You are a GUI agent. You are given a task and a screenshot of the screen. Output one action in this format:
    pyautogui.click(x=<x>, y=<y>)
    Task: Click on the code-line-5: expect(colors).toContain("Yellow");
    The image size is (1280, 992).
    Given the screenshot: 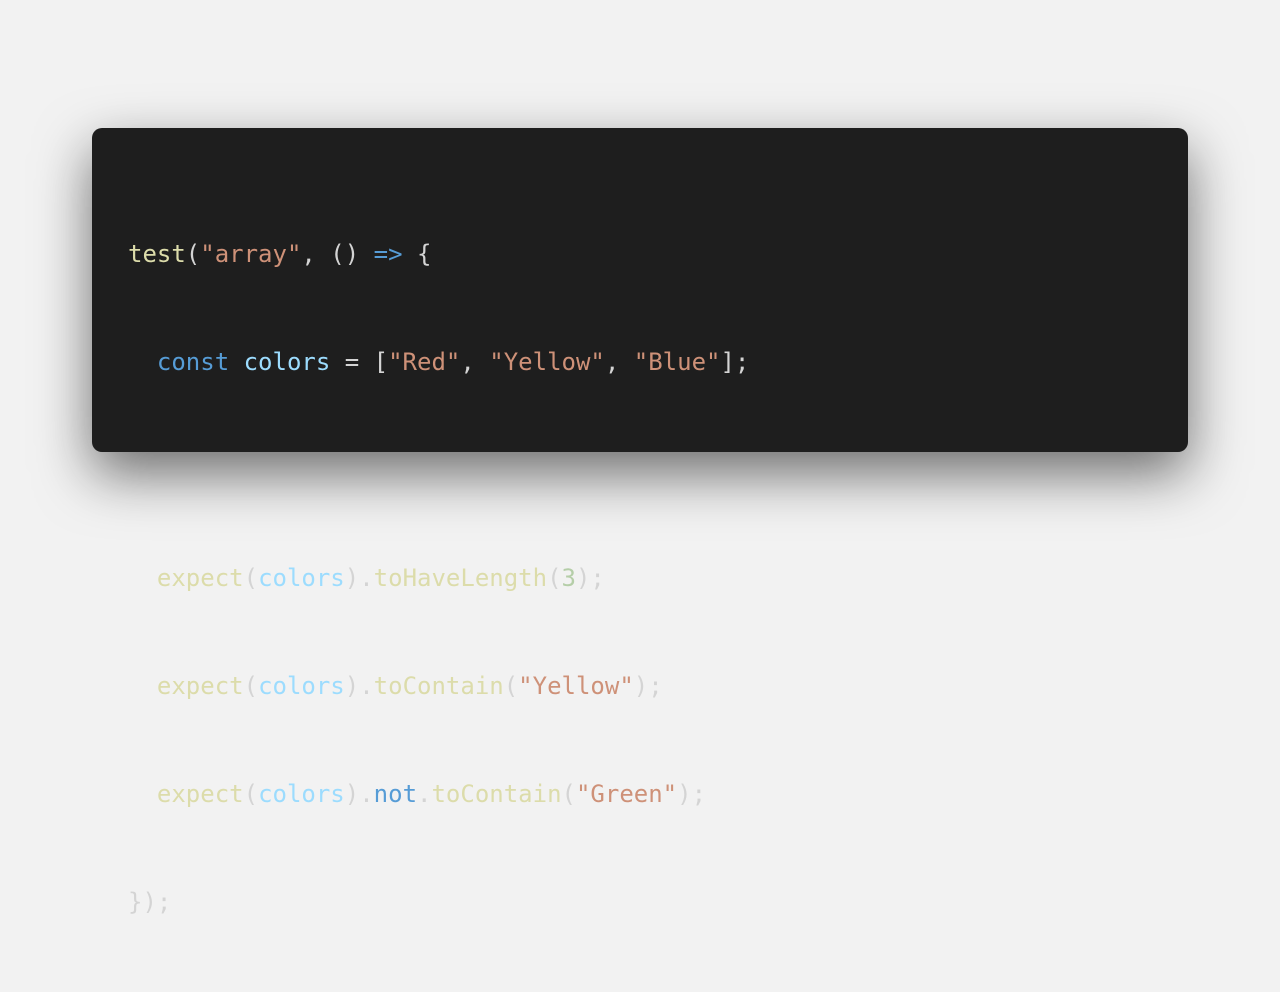 What is the action you would take?
    pyautogui.click(x=640, y=686)
    